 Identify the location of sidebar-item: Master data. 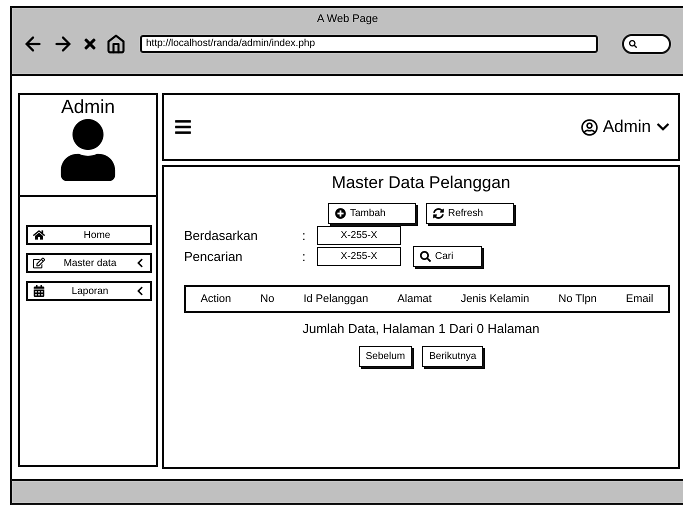
(89, 263).